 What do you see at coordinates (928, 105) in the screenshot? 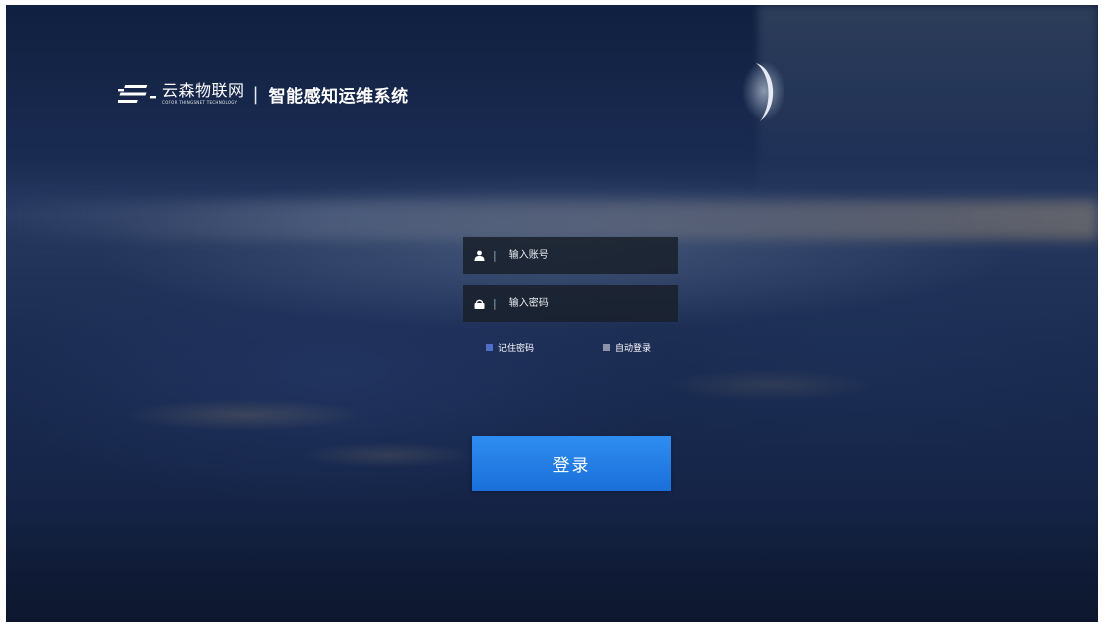
I see `background-aurora` at bounding box center [928, 105].